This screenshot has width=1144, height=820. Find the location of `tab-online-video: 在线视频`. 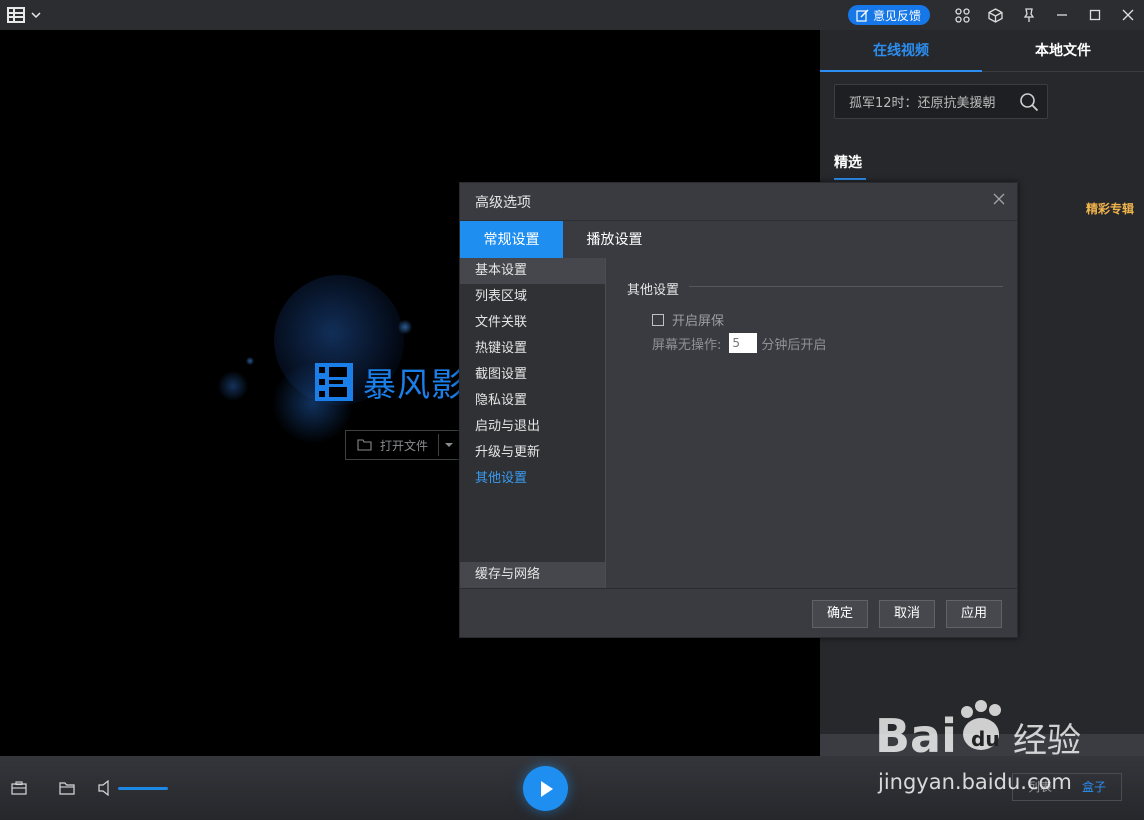

tab-online-video: 在线视频 is located at coordinates (901, 51).